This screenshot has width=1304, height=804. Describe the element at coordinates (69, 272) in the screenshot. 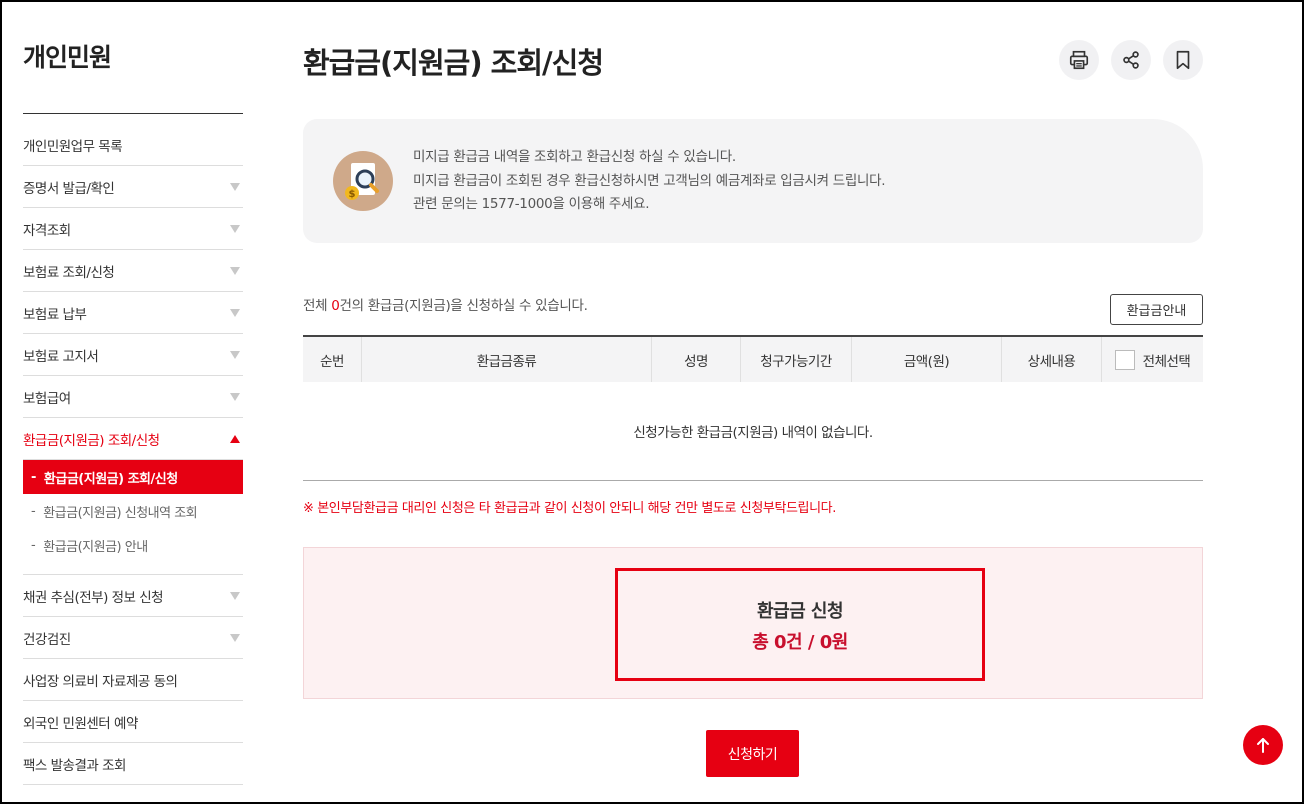

I see `sidebar-item-label: 보험료 조회/신청` at that location.